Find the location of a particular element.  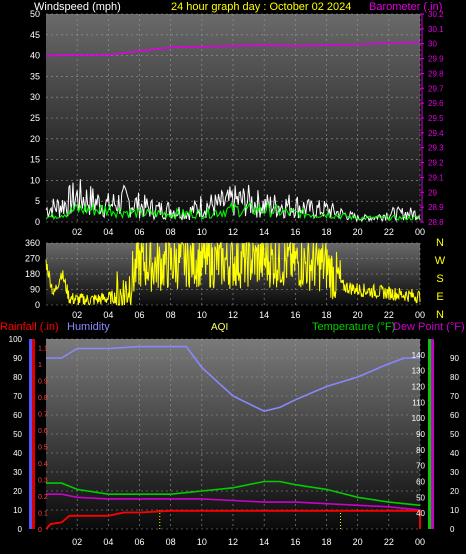

wind-y-tick-label: 40 is located at coordinates (35, 56).